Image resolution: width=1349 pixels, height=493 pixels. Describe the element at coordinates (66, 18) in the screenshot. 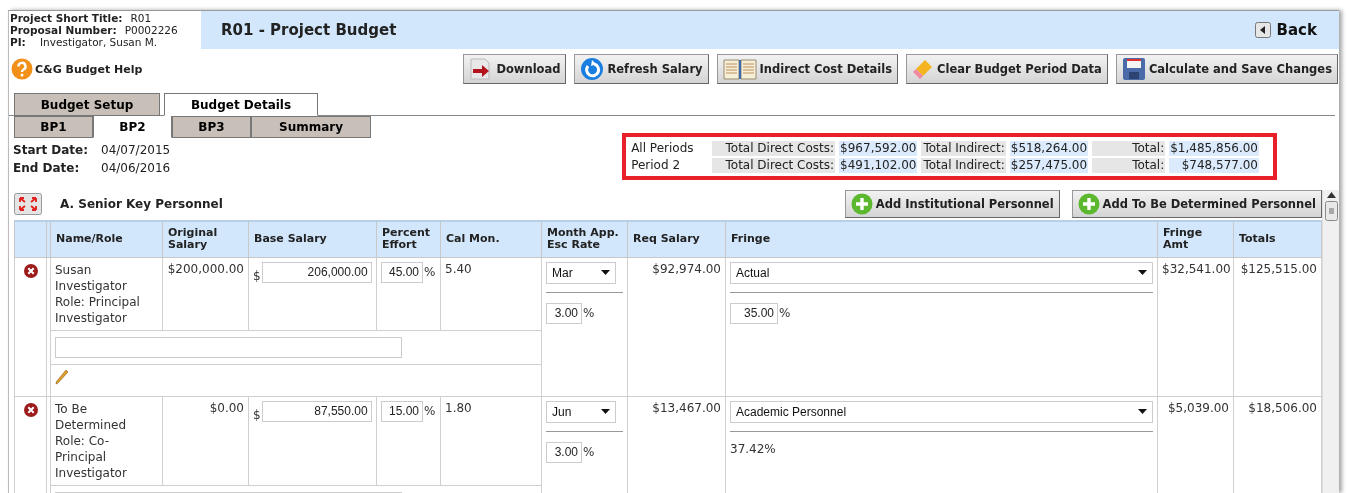

I see `info-label: Project Short Title:` at that location.